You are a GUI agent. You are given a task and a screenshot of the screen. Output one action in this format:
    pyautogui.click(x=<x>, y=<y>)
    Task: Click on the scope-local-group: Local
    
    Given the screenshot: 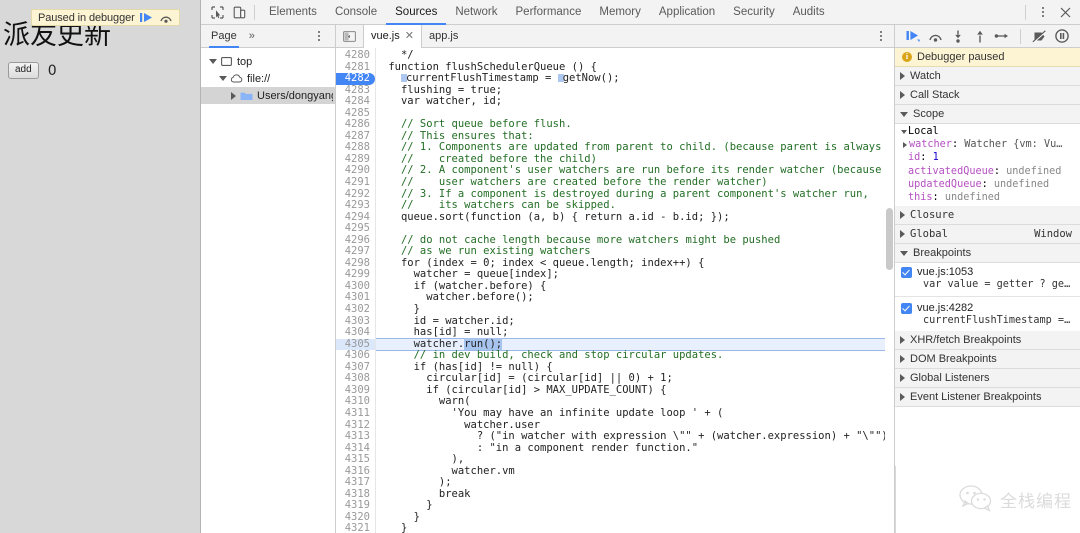 What is the action you would take?
    pyautogui.click(x=987, y=131)
    